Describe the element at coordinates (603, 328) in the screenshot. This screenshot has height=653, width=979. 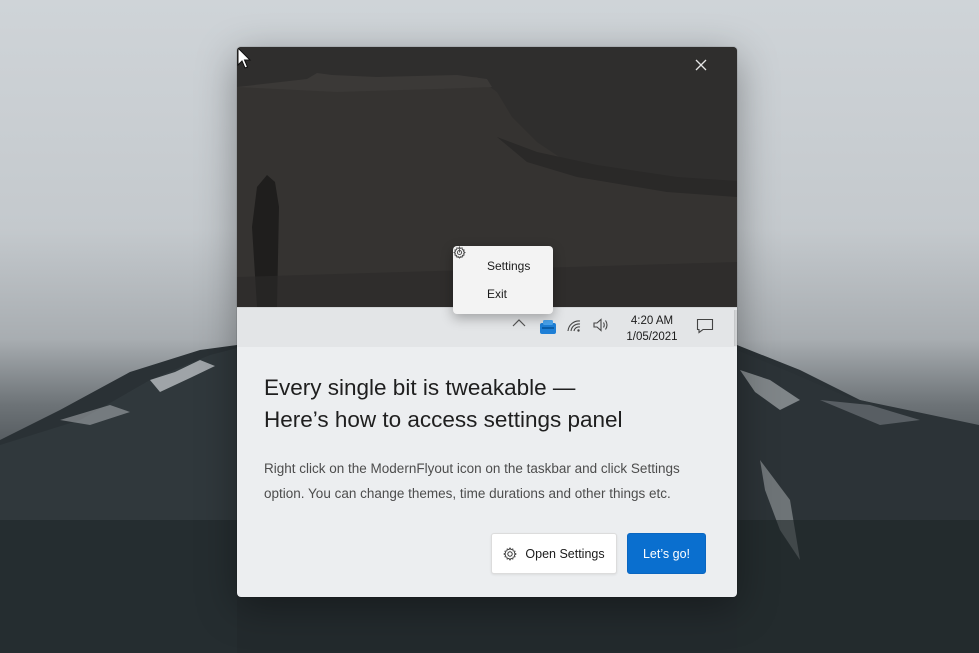
I see `volume-icon` at that location.